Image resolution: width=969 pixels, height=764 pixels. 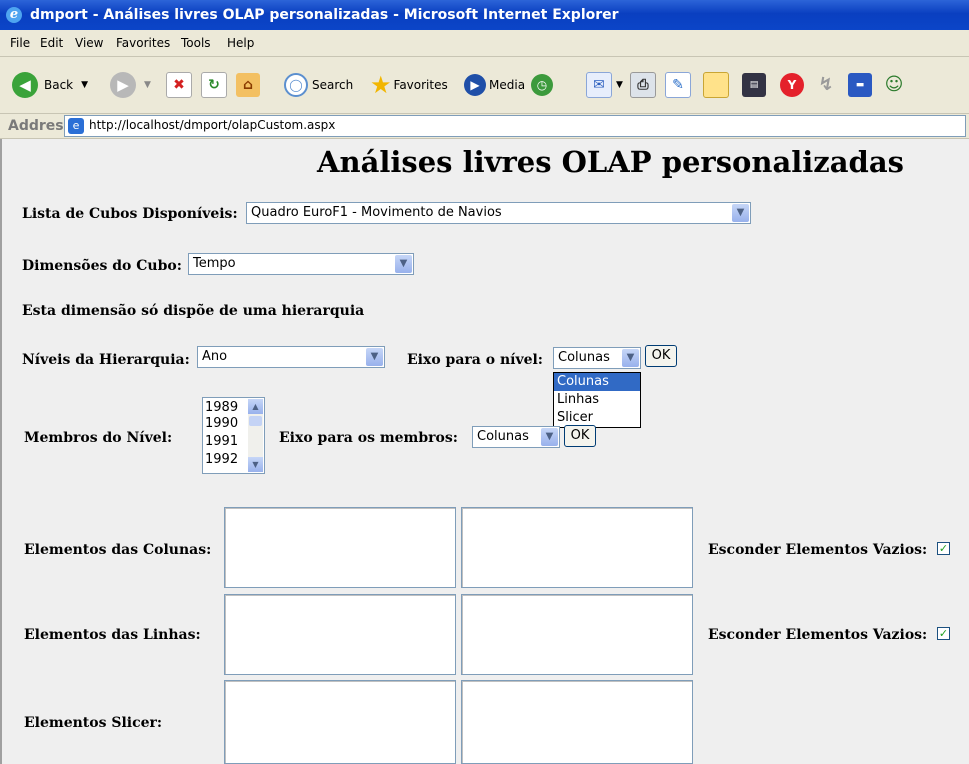 I want to click on list-item: 1989, so click(x=221, y=408).